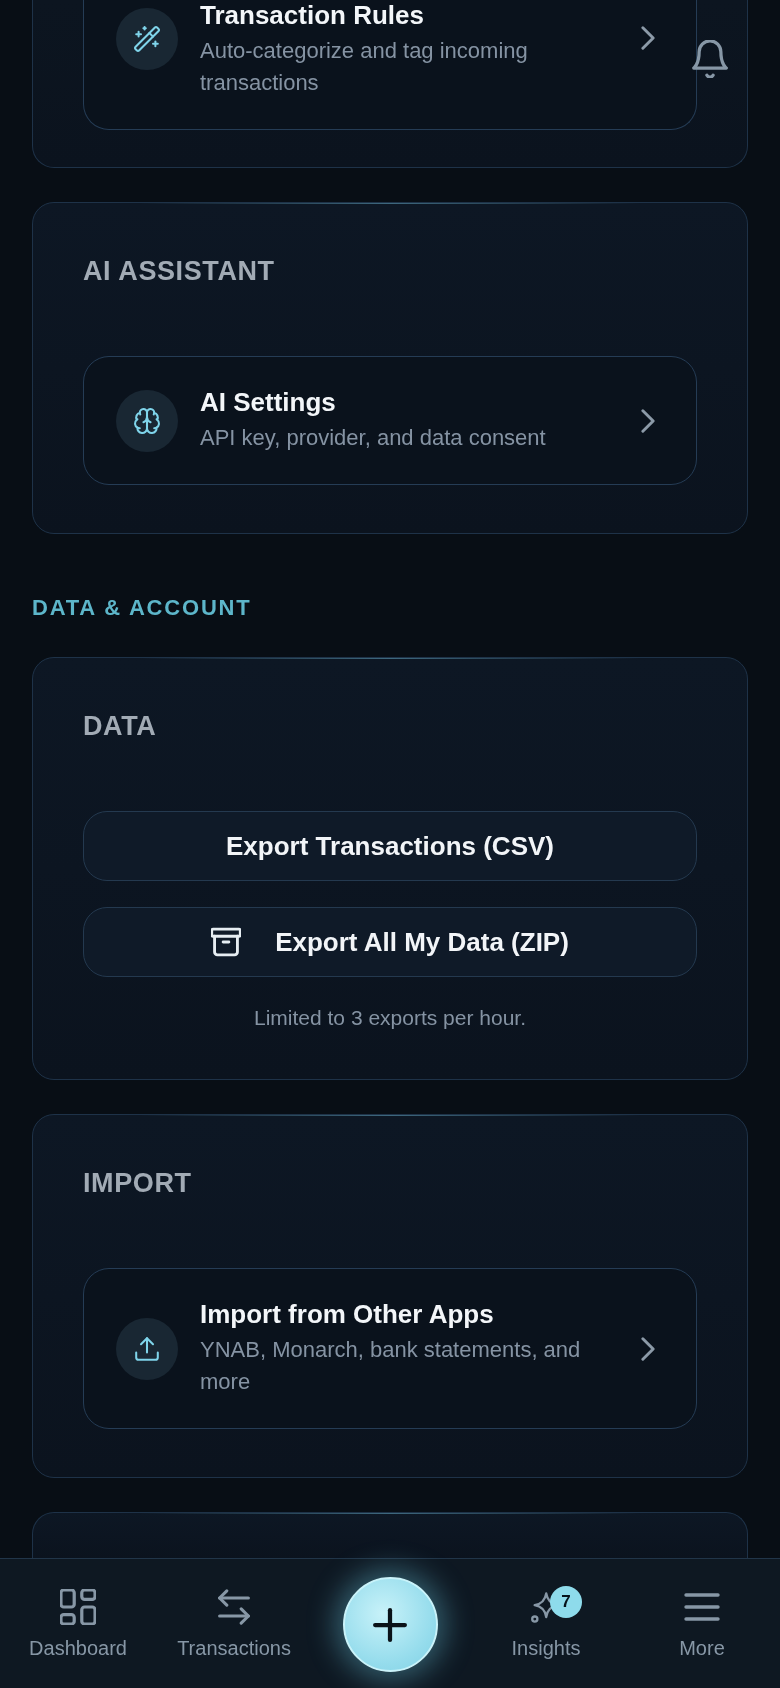  I want to click on nav-tab: Dashboard, so click(78, 1624).